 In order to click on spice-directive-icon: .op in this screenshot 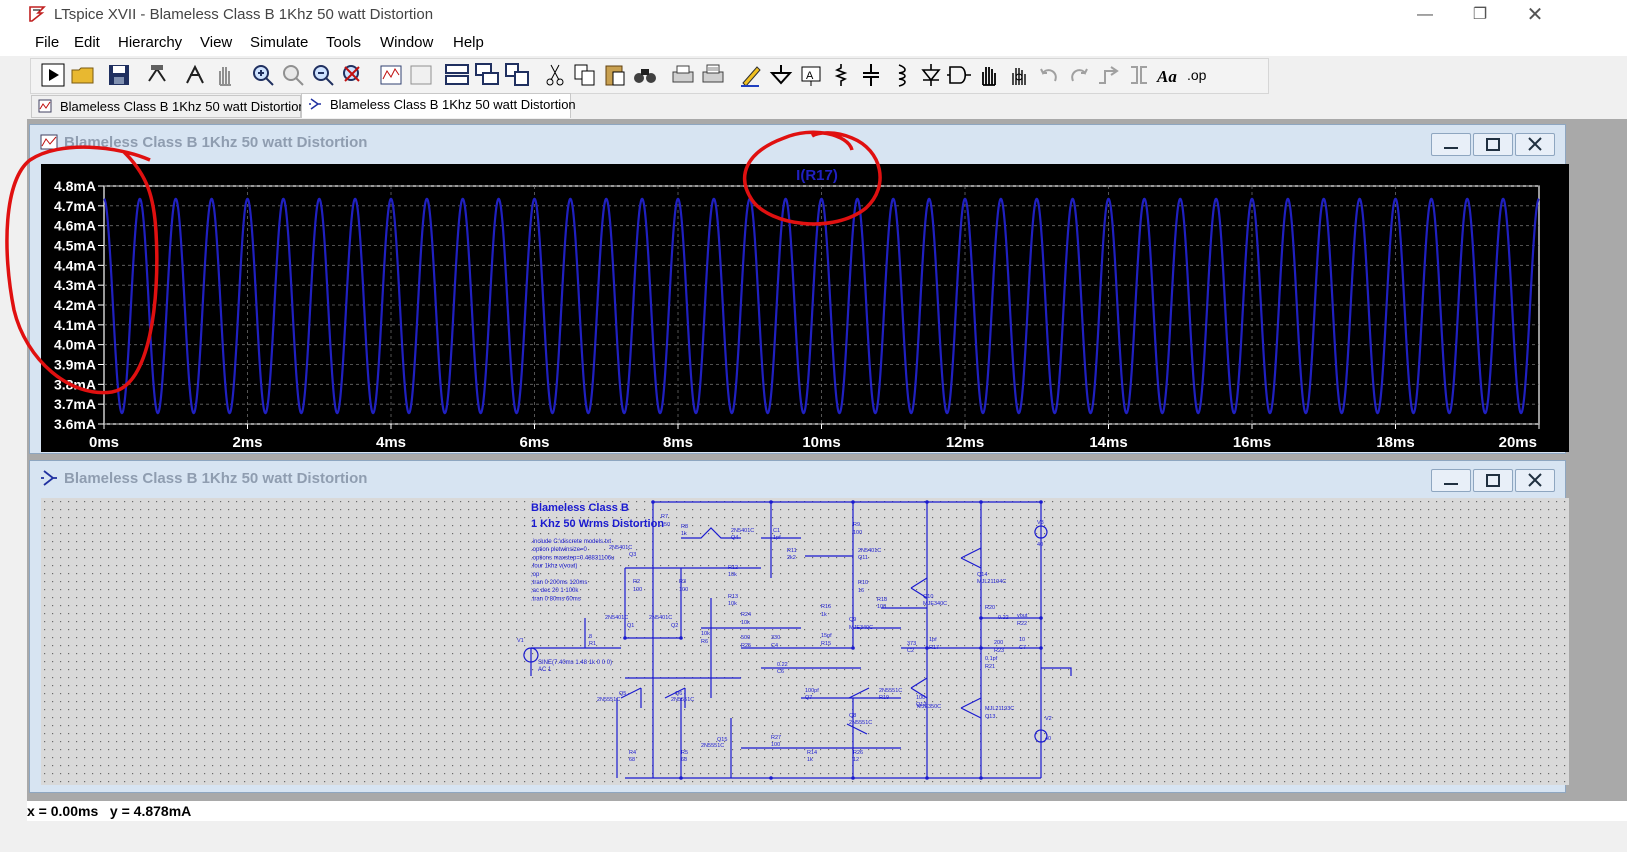, I will do `click(1199, 75)`.